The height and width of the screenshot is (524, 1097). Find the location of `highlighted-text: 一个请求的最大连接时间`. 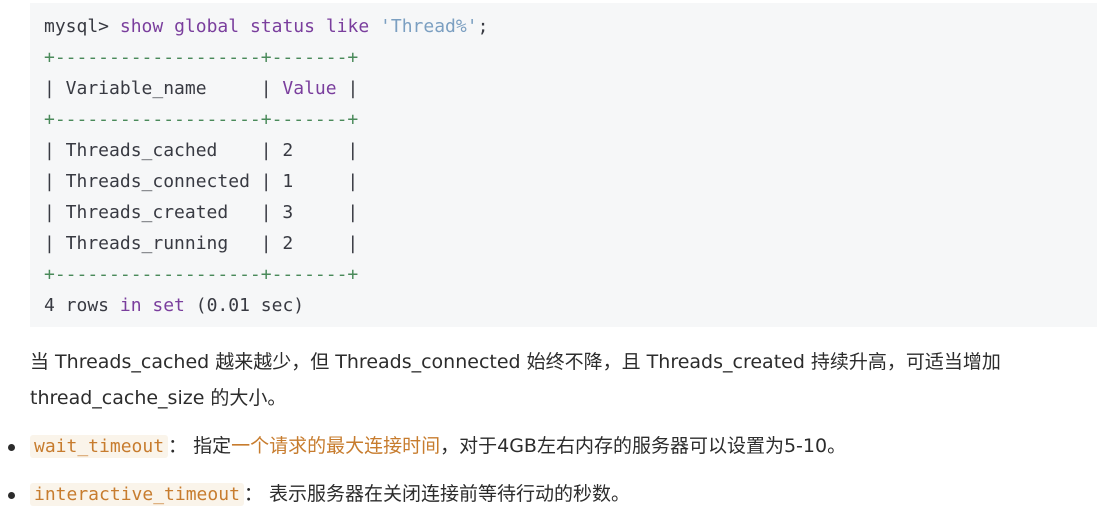

highlighted-text: 一个请求的最大连接时间 is located at coordinates (336, 446).